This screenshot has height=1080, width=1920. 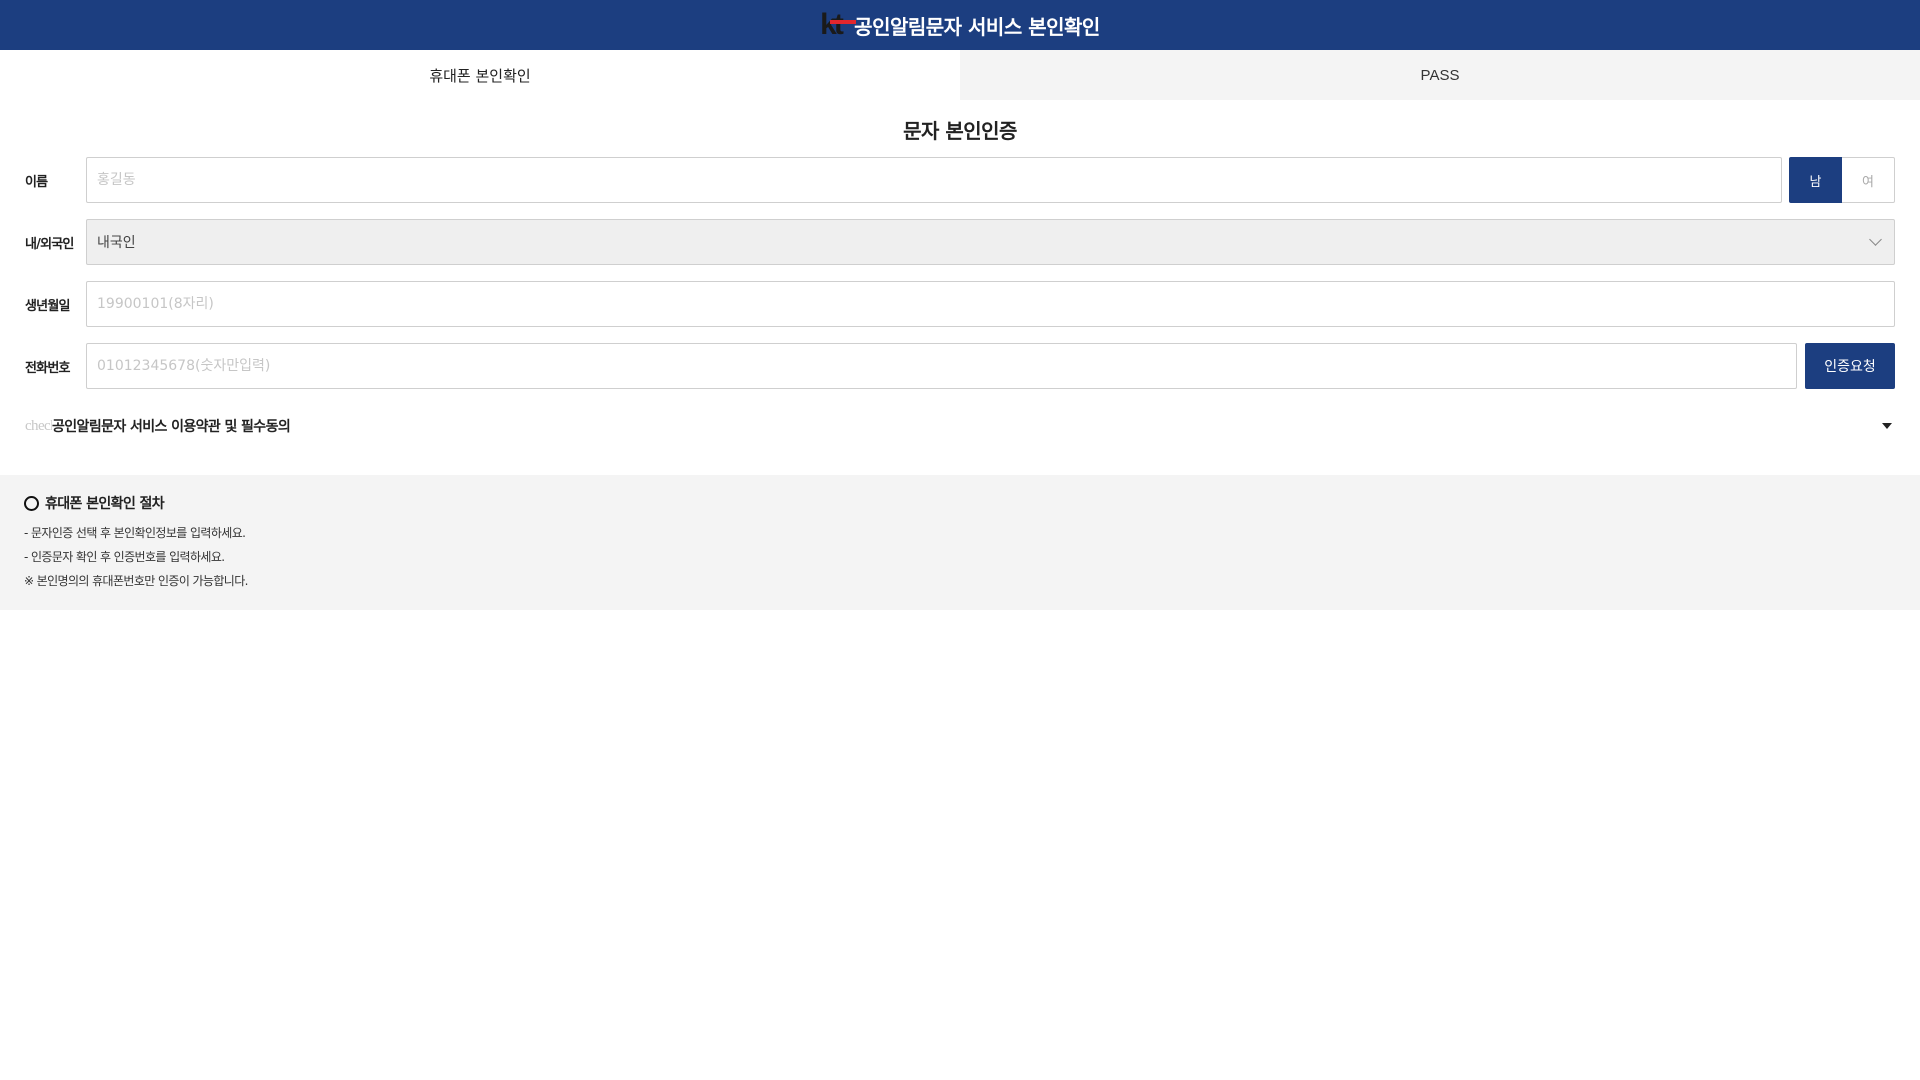 I want to click on info-line: - 문자인증 선택 후 본인확인정보를 입력하세요., so click(x=135, y=533).